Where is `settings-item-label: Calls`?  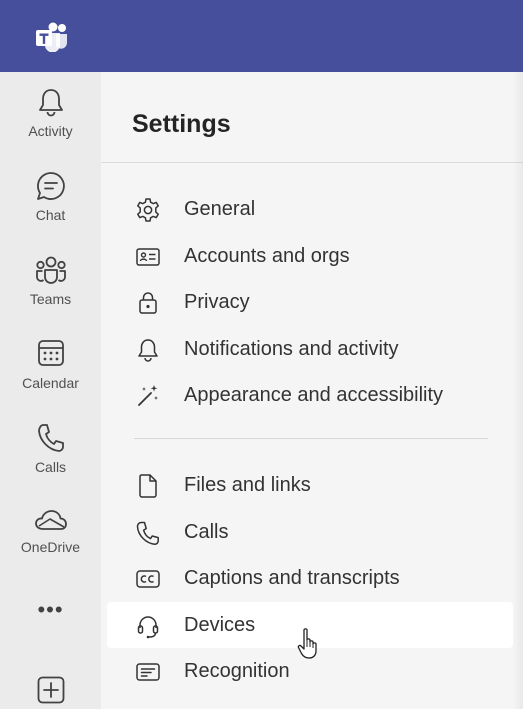
settings-item-label: Calls is located at coordinates (206, 532).